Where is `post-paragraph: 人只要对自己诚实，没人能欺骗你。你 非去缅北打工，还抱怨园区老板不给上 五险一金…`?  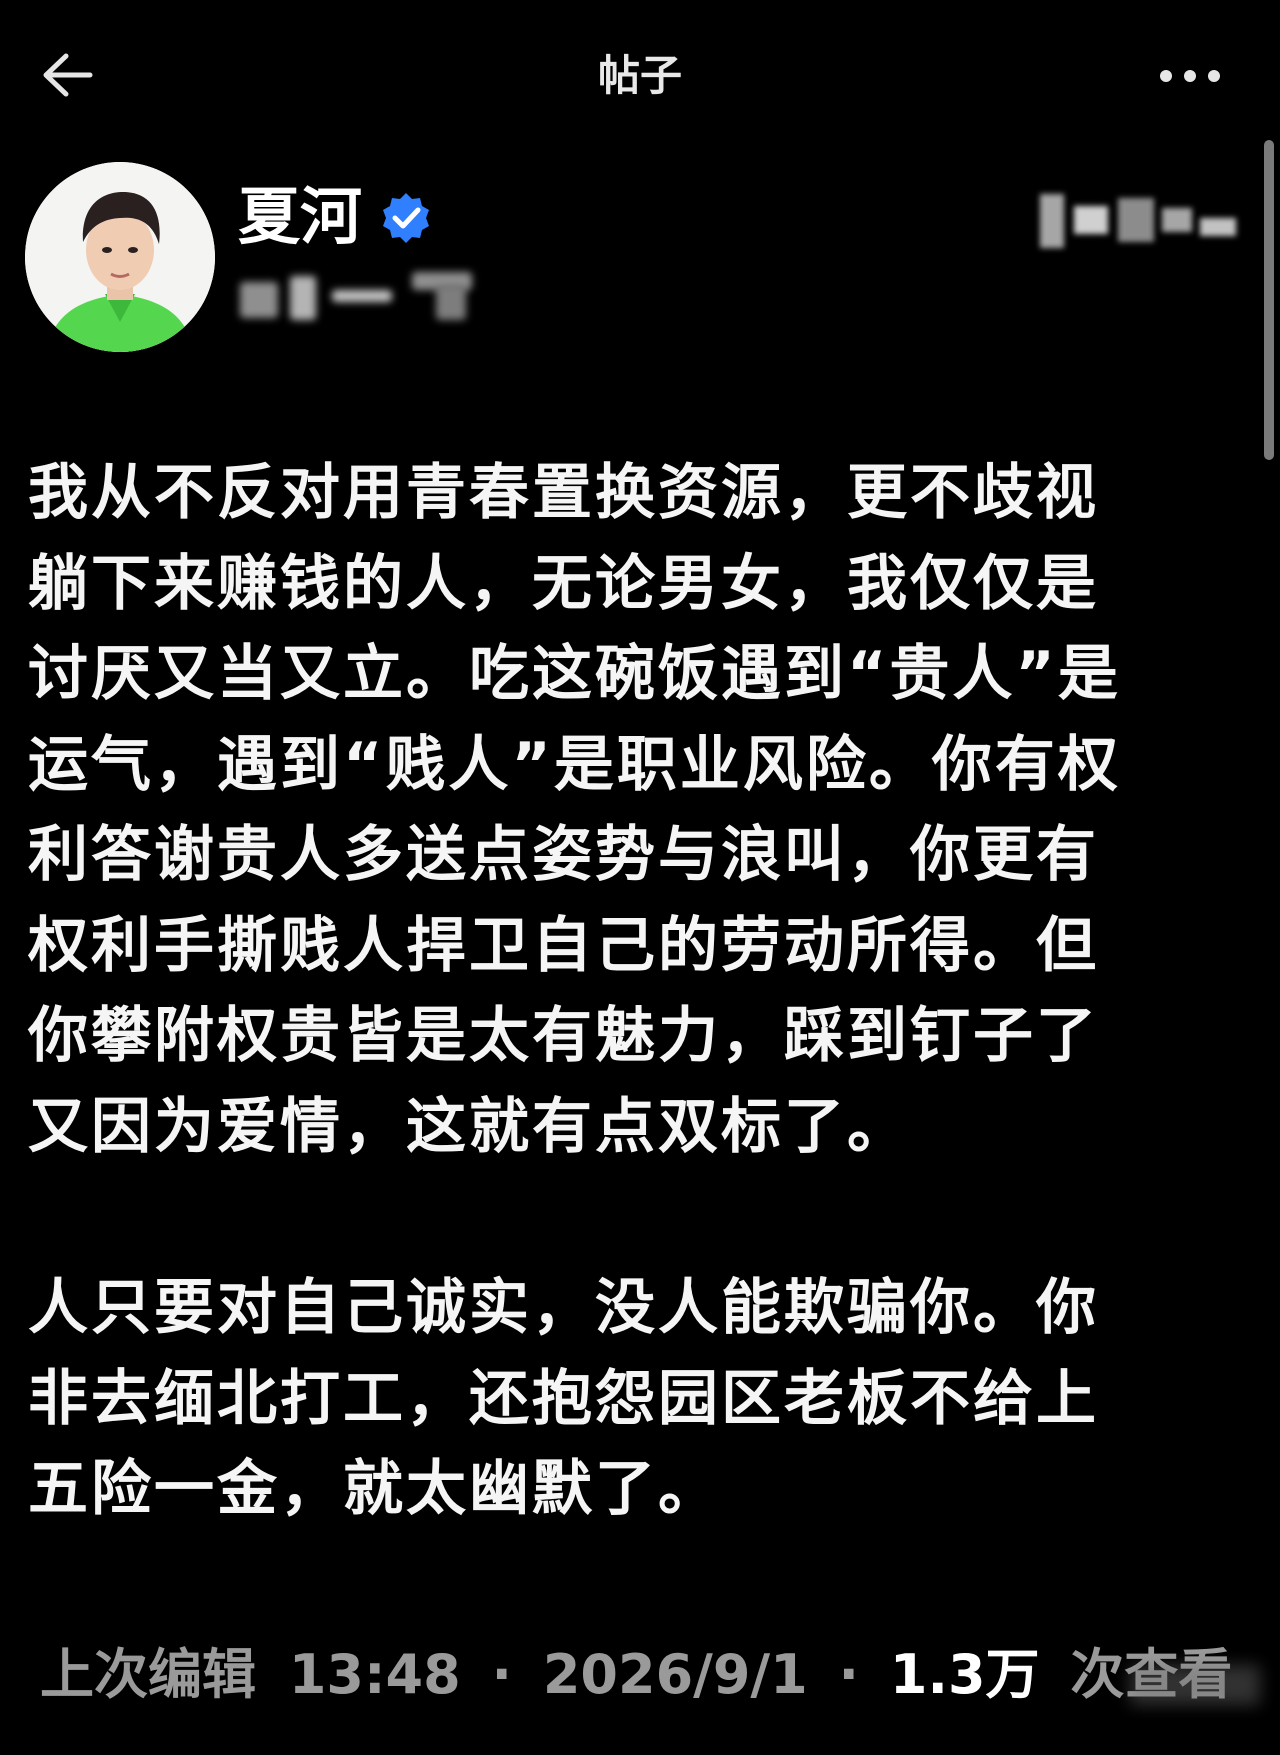
post-paragraph: 人只要对自己诚实，没人能欺骗你。你 非去缅北打工，还抱怨园区老板不给上 五险一金… is located at coordinates (563, 1398).